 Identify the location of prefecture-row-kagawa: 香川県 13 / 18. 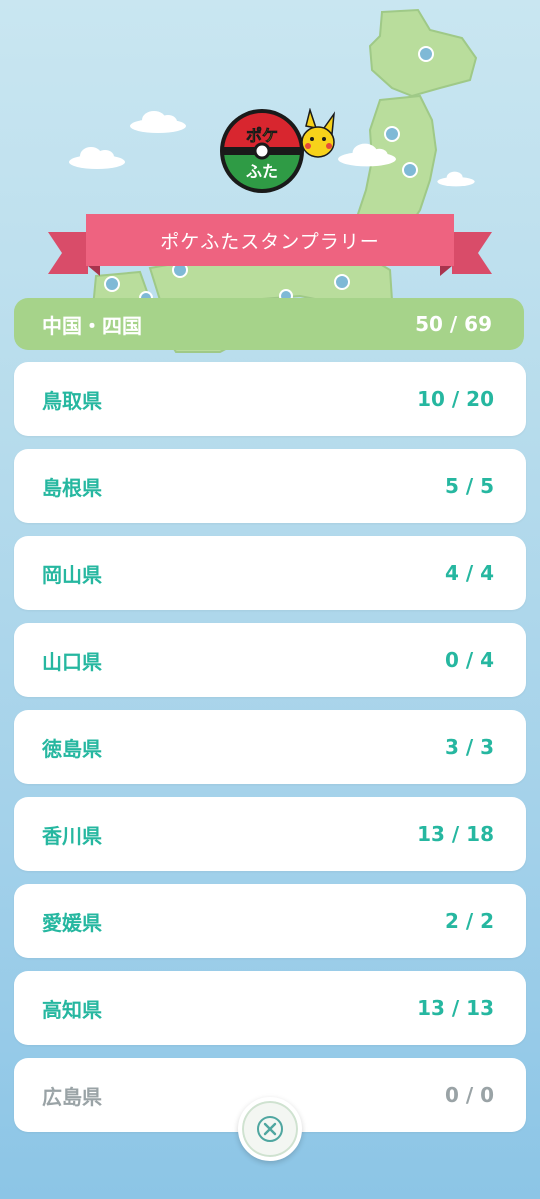
(270, 834).